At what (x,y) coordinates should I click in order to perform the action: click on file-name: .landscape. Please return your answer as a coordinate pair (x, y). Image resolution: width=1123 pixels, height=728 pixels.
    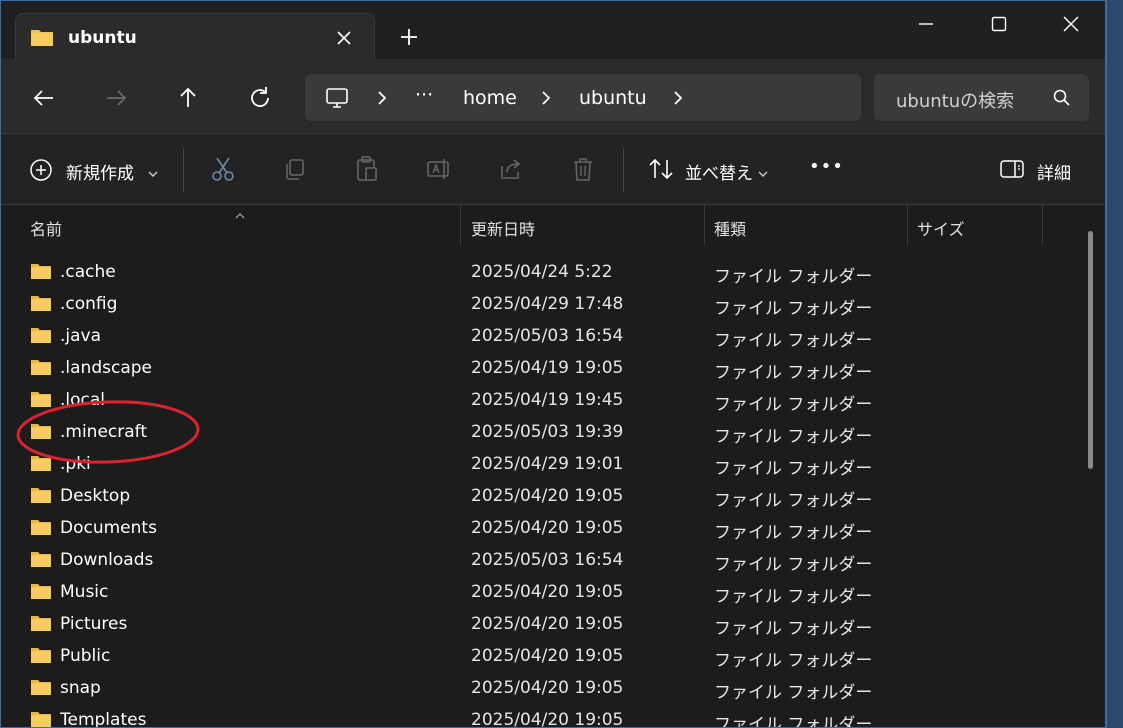
    Looking at the image, I should click on (106, 368).